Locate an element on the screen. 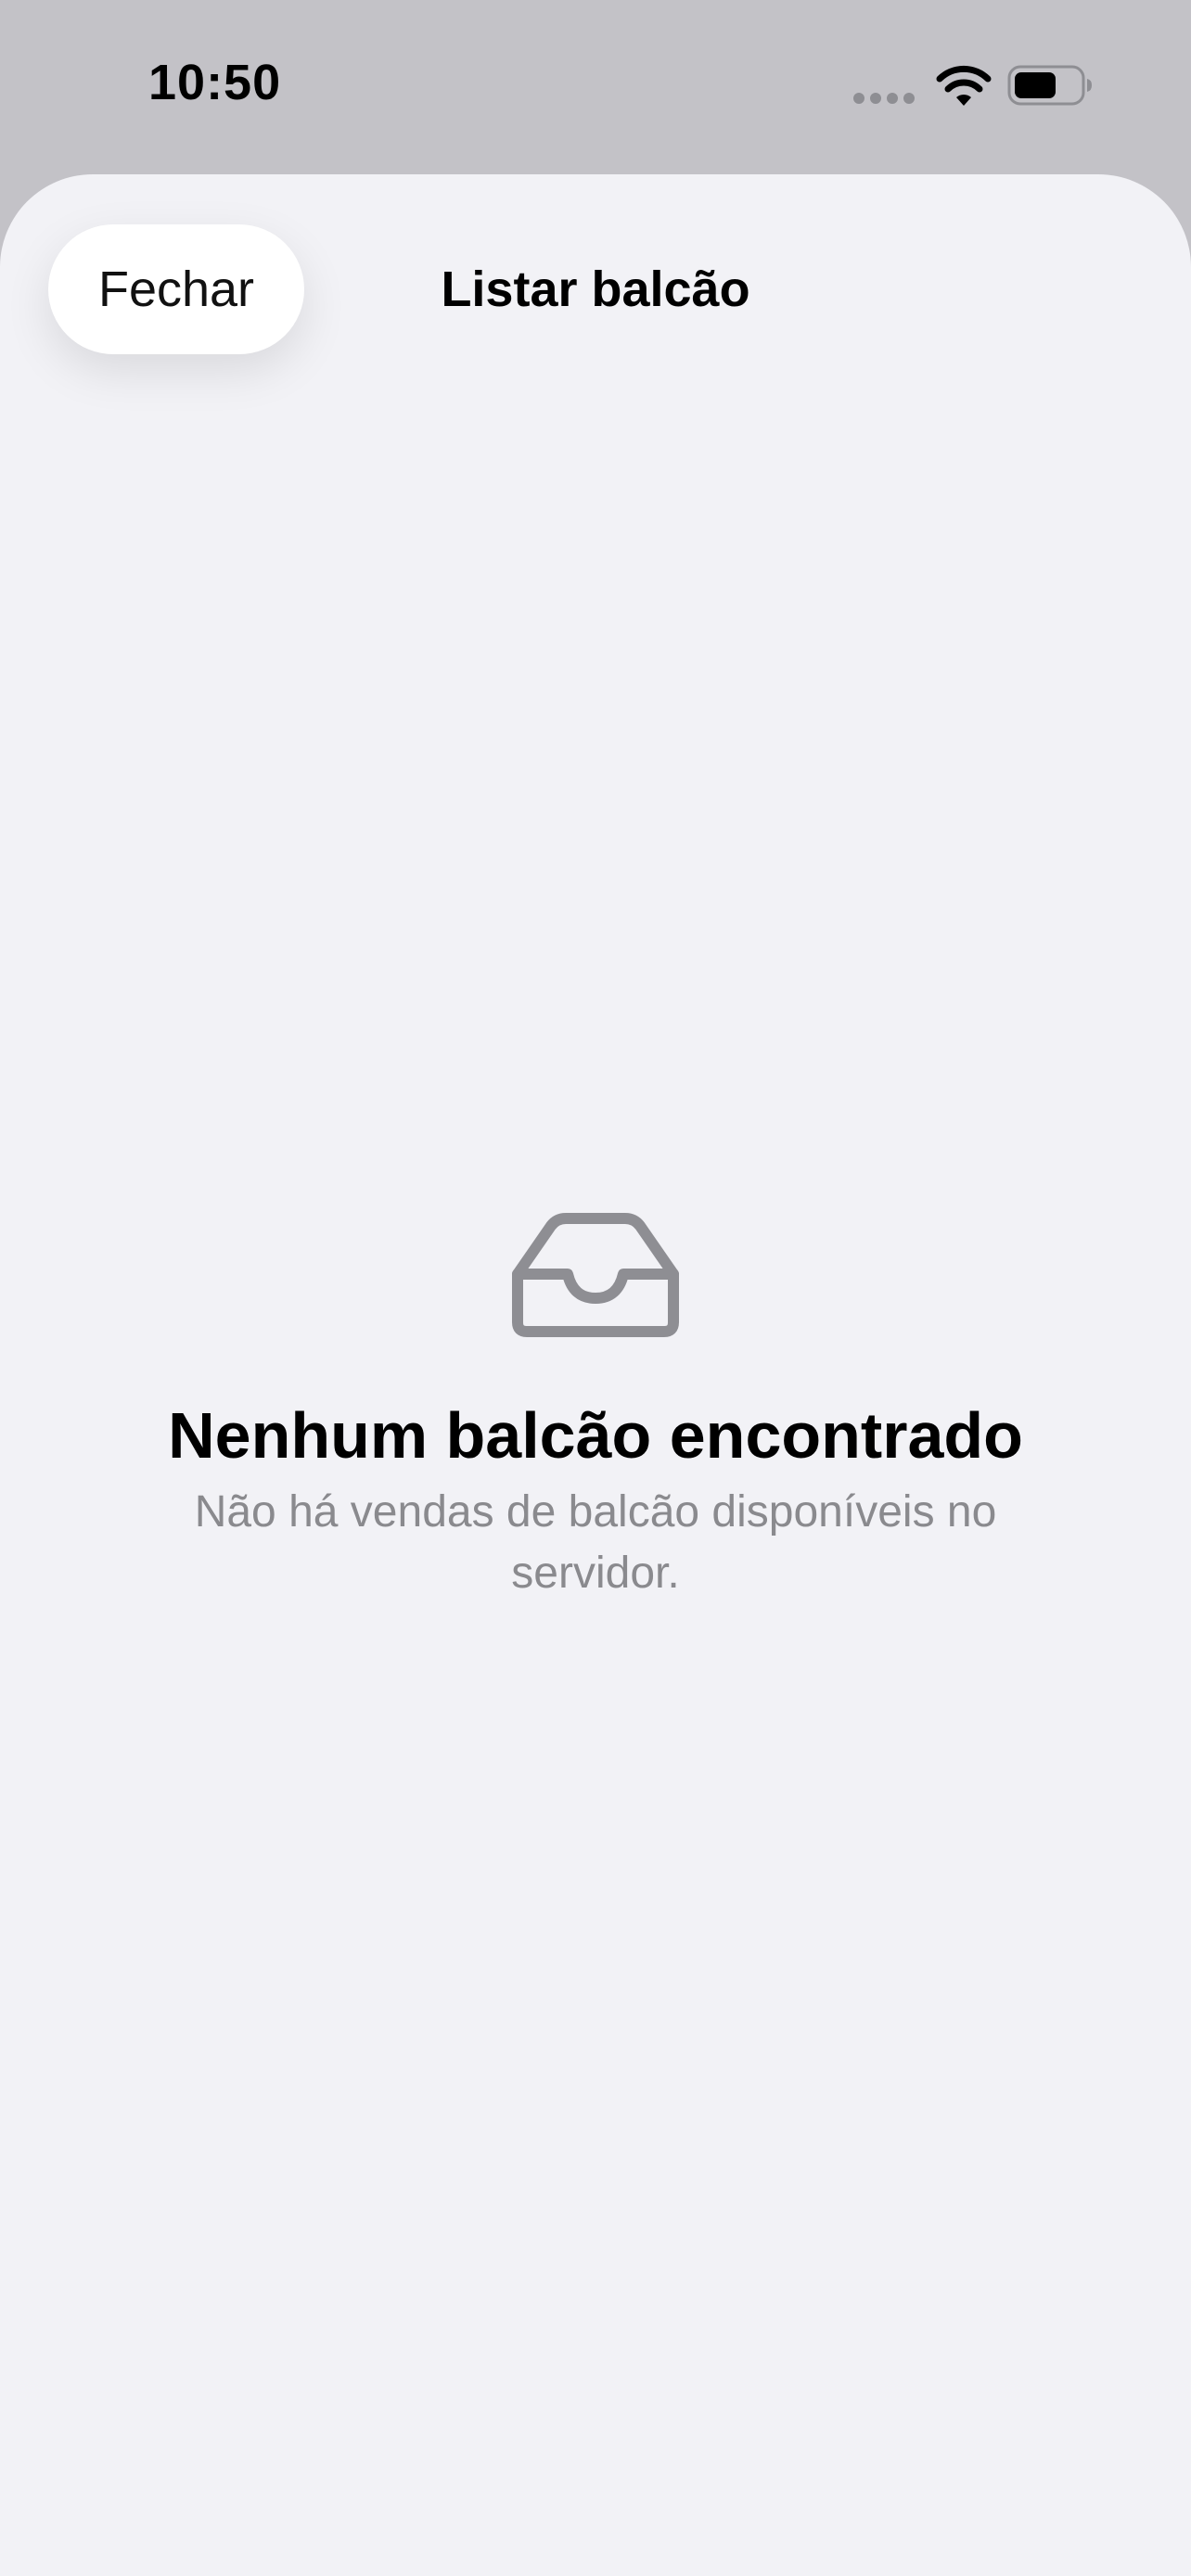  status-time: 10:50 is located at coordinates (215, 82).